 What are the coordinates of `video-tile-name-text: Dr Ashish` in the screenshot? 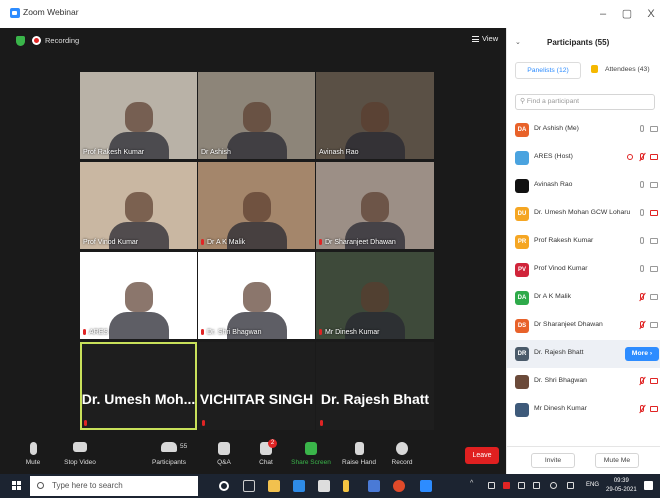 It's located at (216, 152).